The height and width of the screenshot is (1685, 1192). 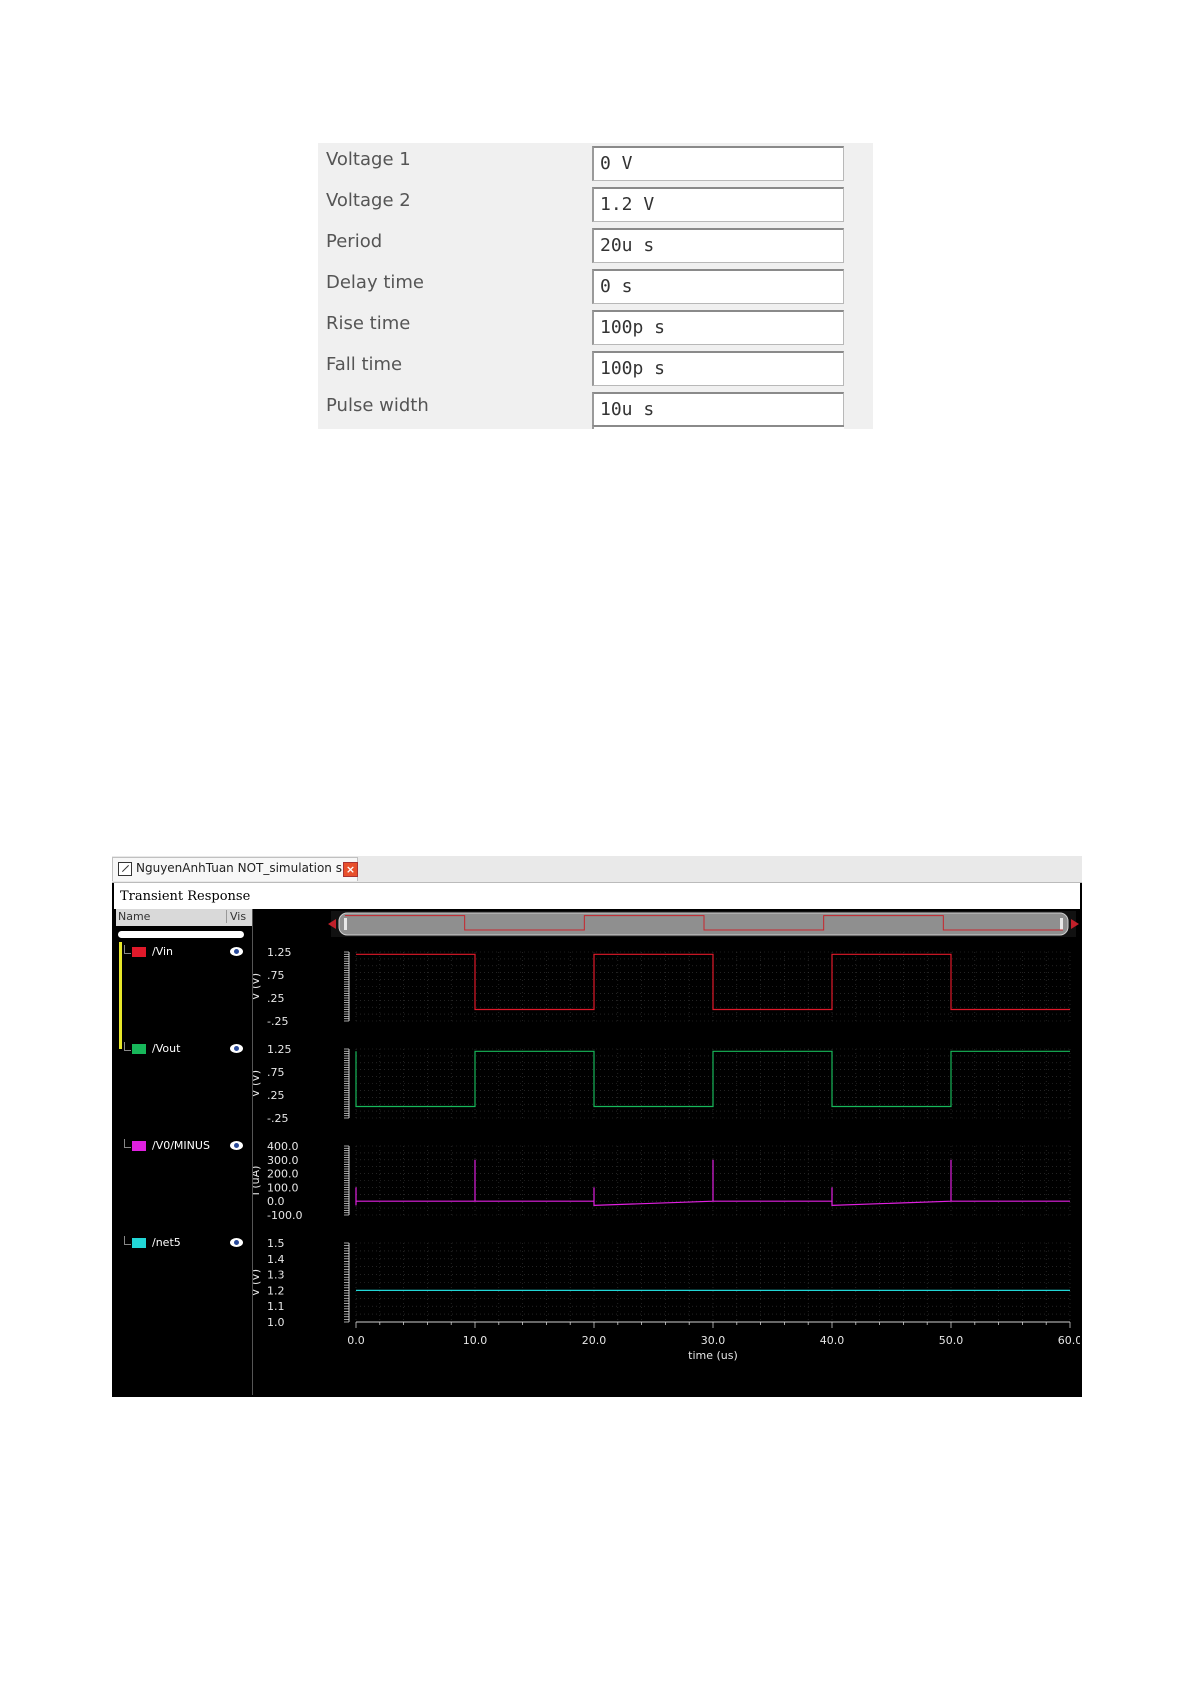 What do you see at coordinates (951, 1340) in the screenshot?
I see `x-tick-label: 50.0` at bounding box center [951, 1340].